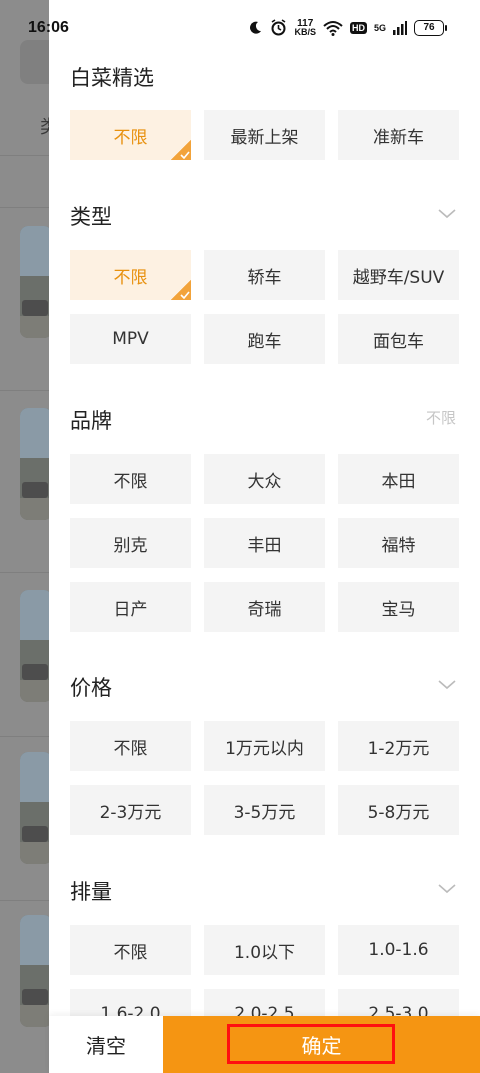  Describe the element at coordinates (398, 137) in the screenshot. I see `option-label: 准新车` at that location.